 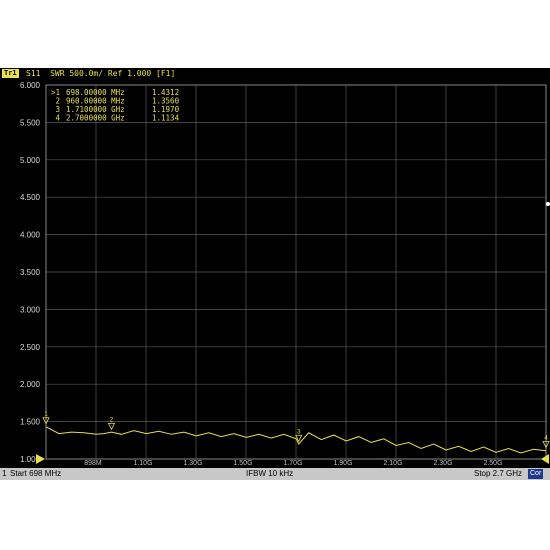 I want to click on x-tick-label: 1.90G, so click(x=342, y=463).